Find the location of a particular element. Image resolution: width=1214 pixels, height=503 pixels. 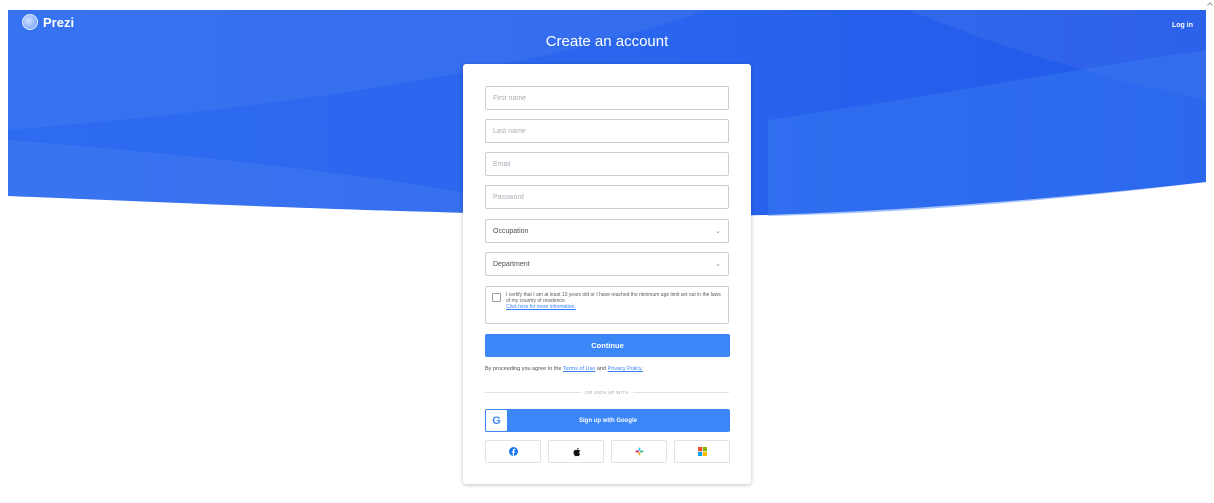

page-title: Create an account is located at coordinates (607, 41).